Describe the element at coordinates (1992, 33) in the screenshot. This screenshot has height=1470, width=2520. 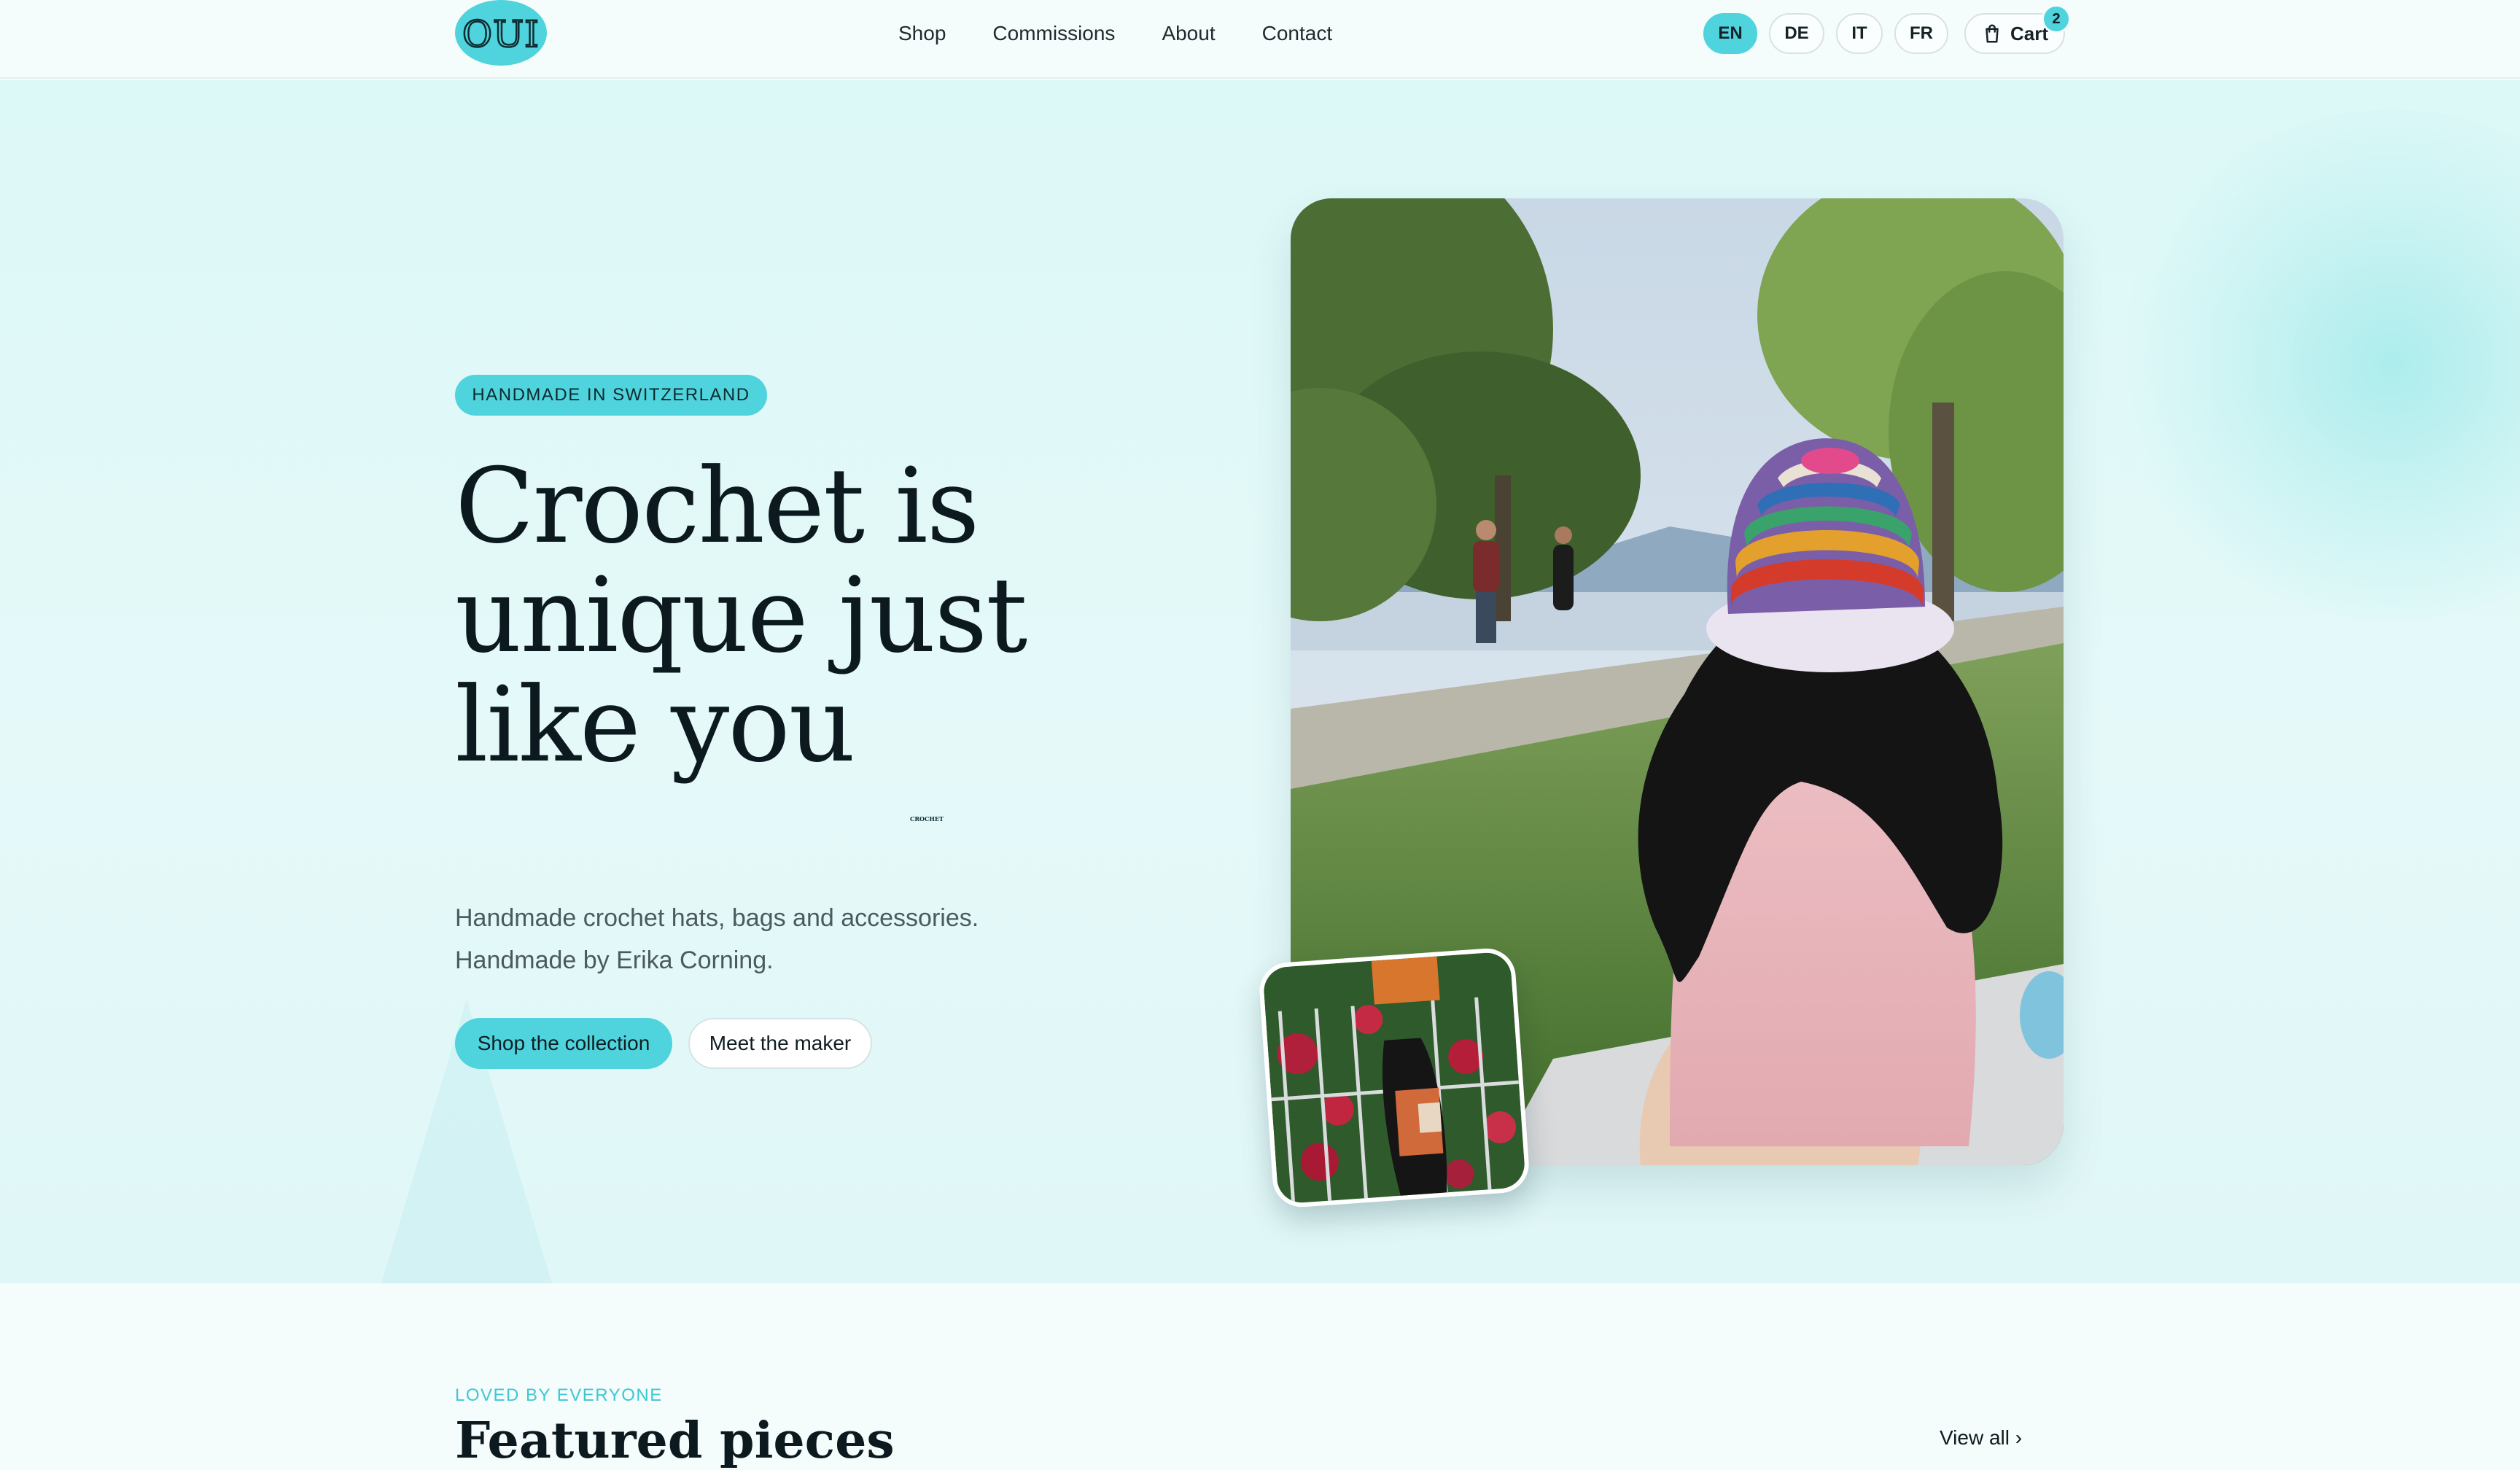
I see `shopping-bag-icon` at that location.